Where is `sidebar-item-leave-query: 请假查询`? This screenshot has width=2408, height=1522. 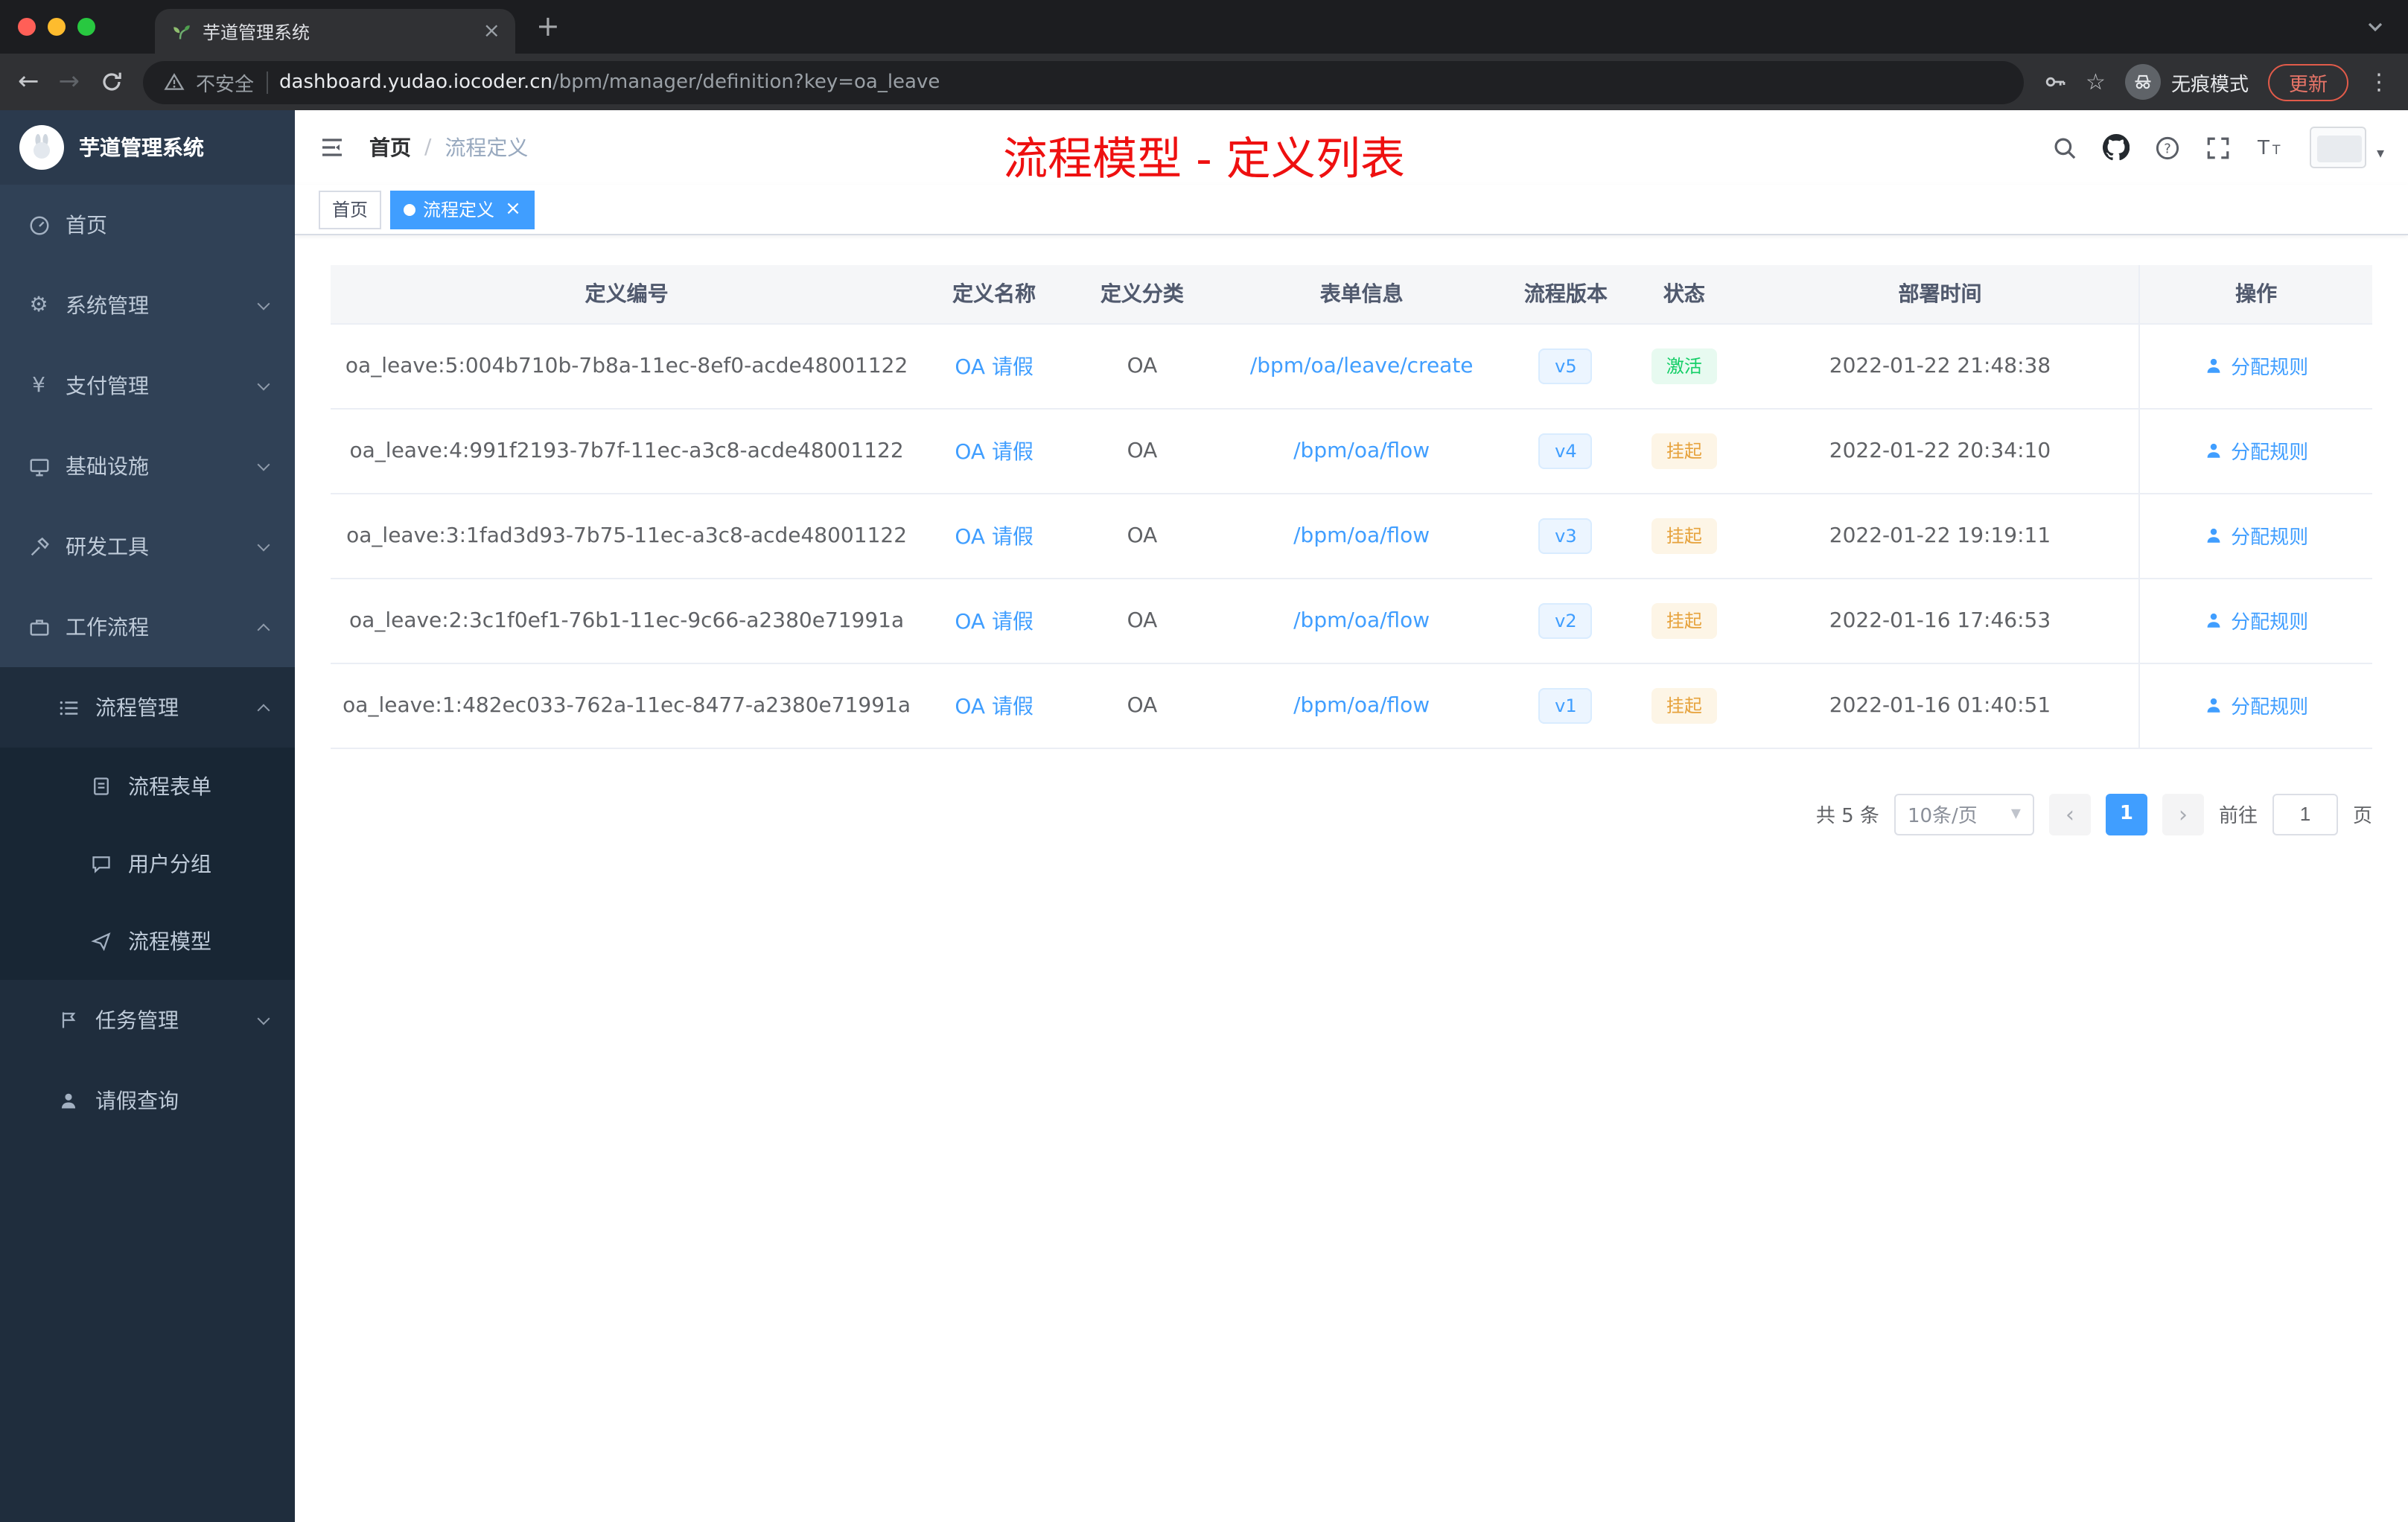
sidebar-item-leave-query: 请假查询 is located at coordinates (147, 1100).